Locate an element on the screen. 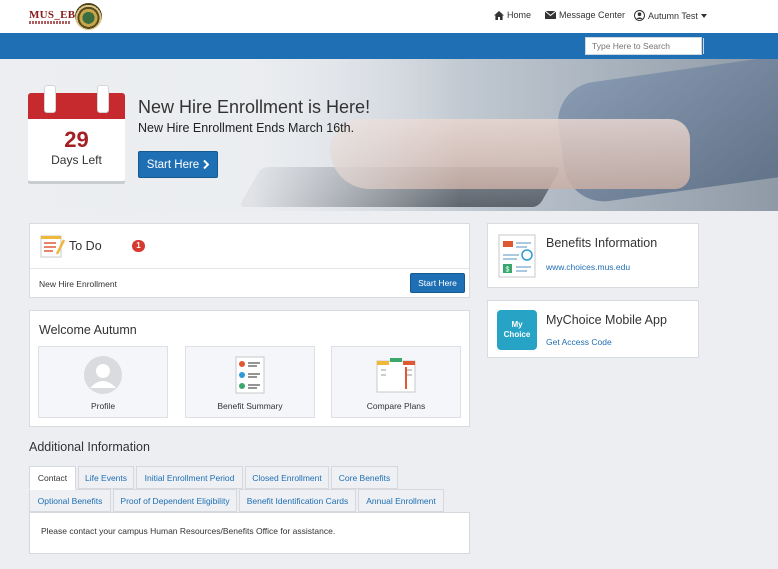 This screenshot has height=569, width=778. search-icon is located at coordinates (708, 46).